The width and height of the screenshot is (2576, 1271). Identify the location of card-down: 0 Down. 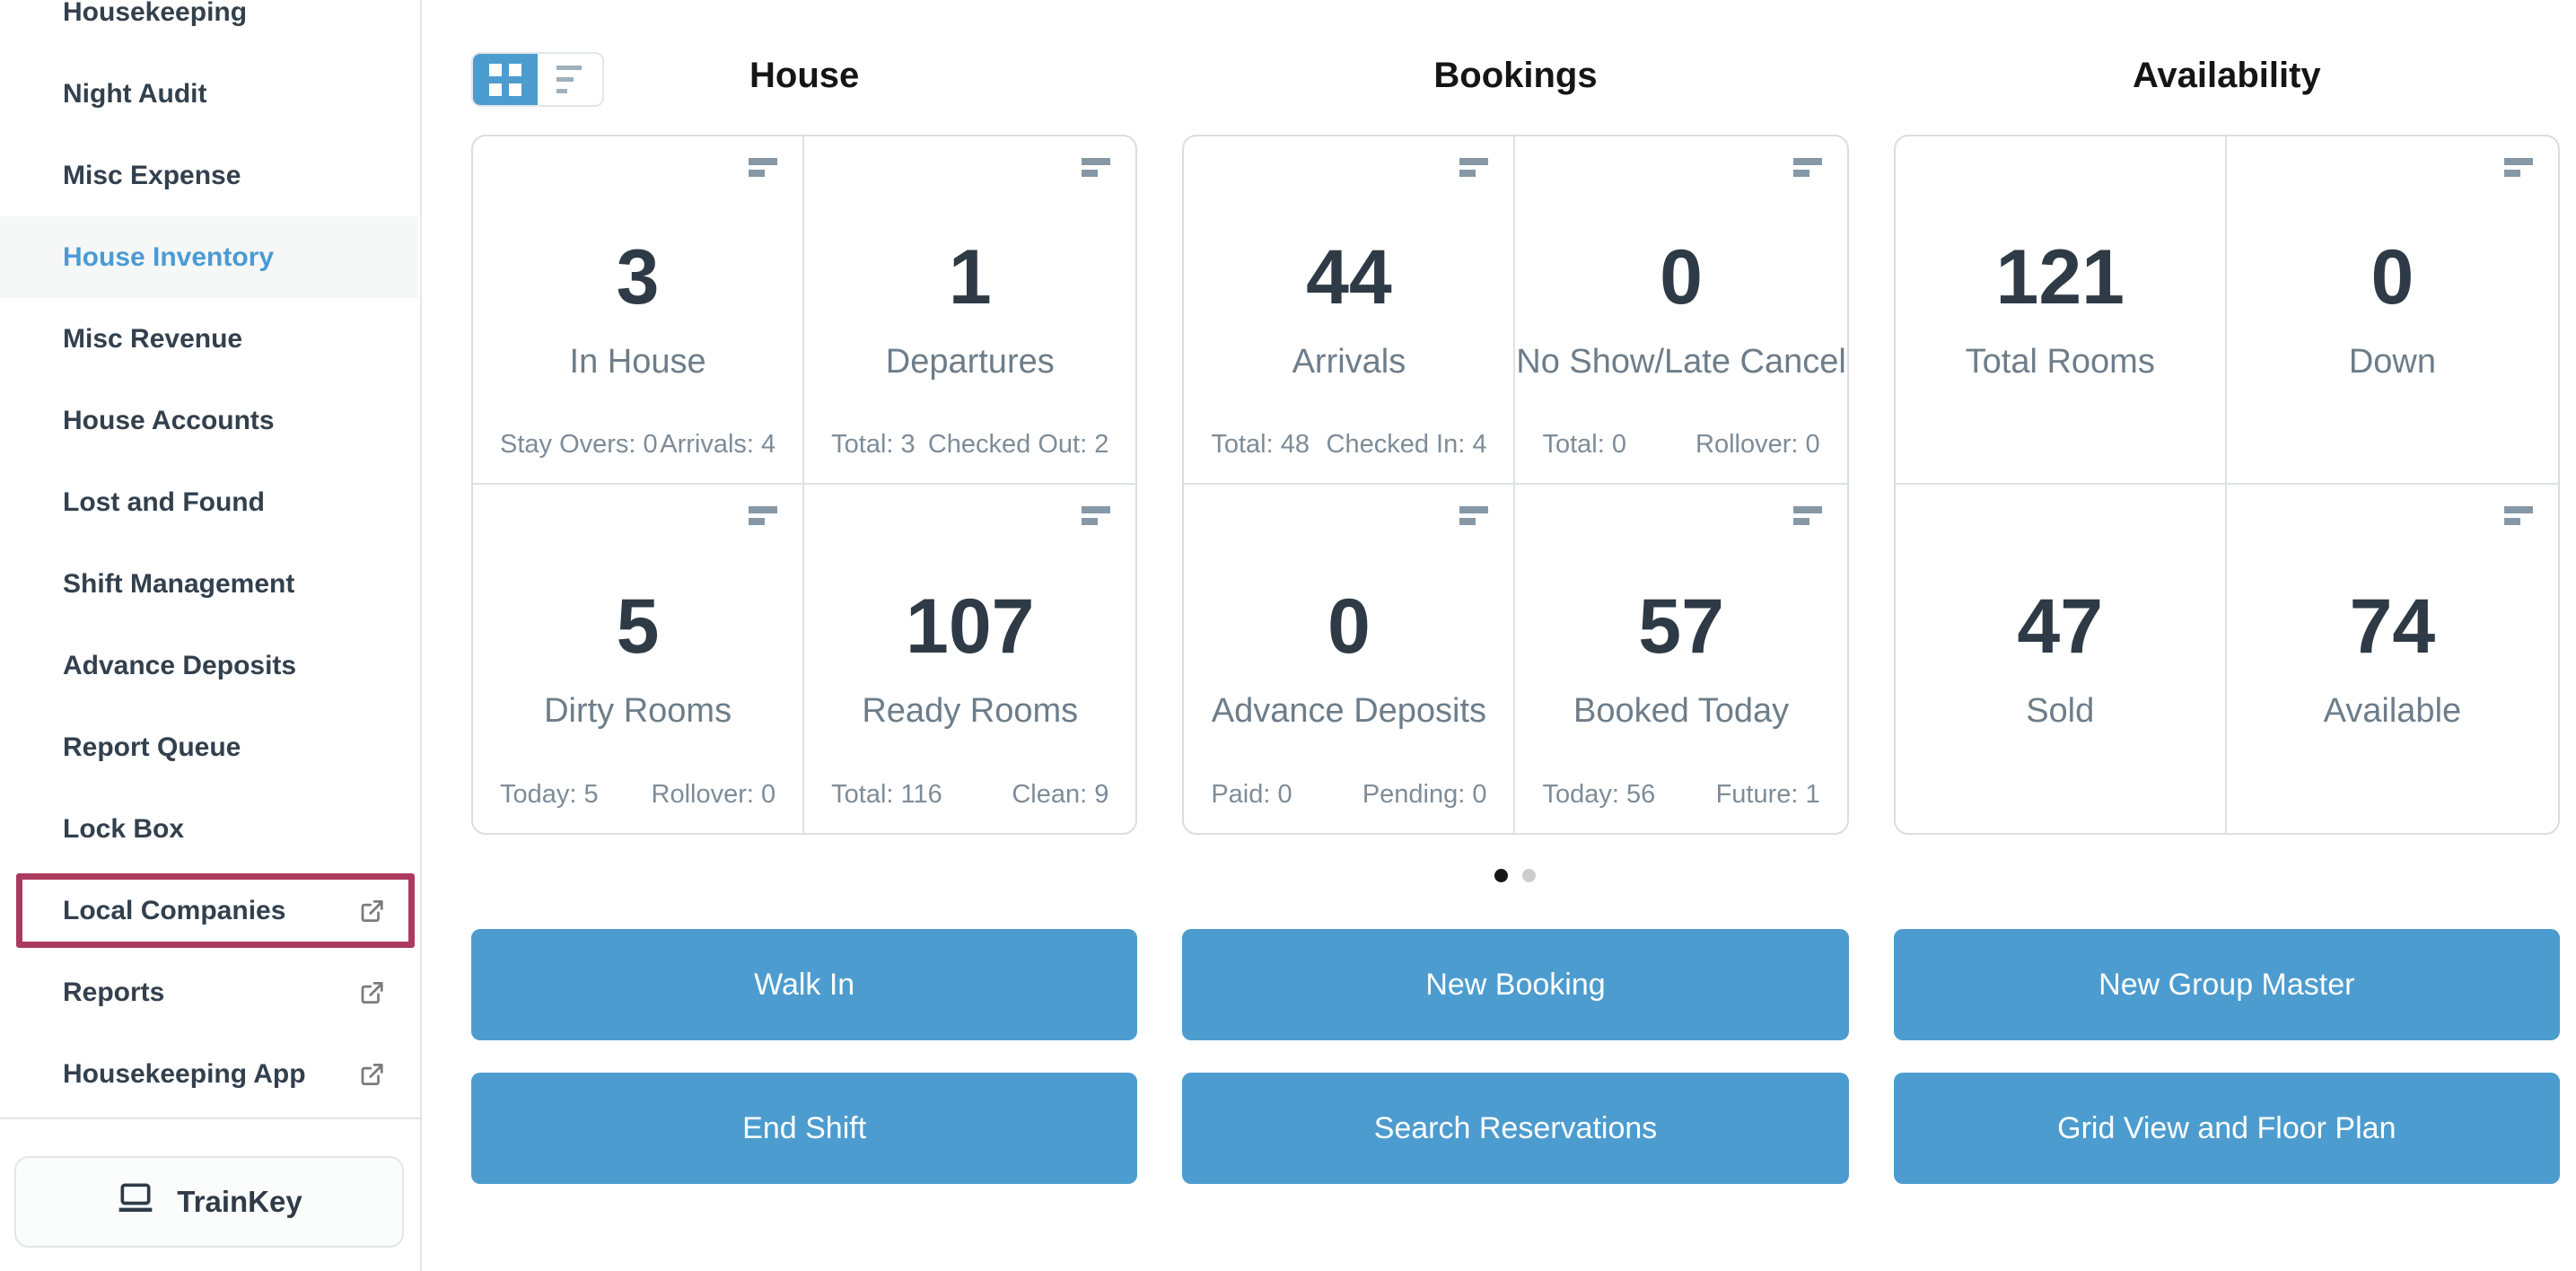
(2392, 310).